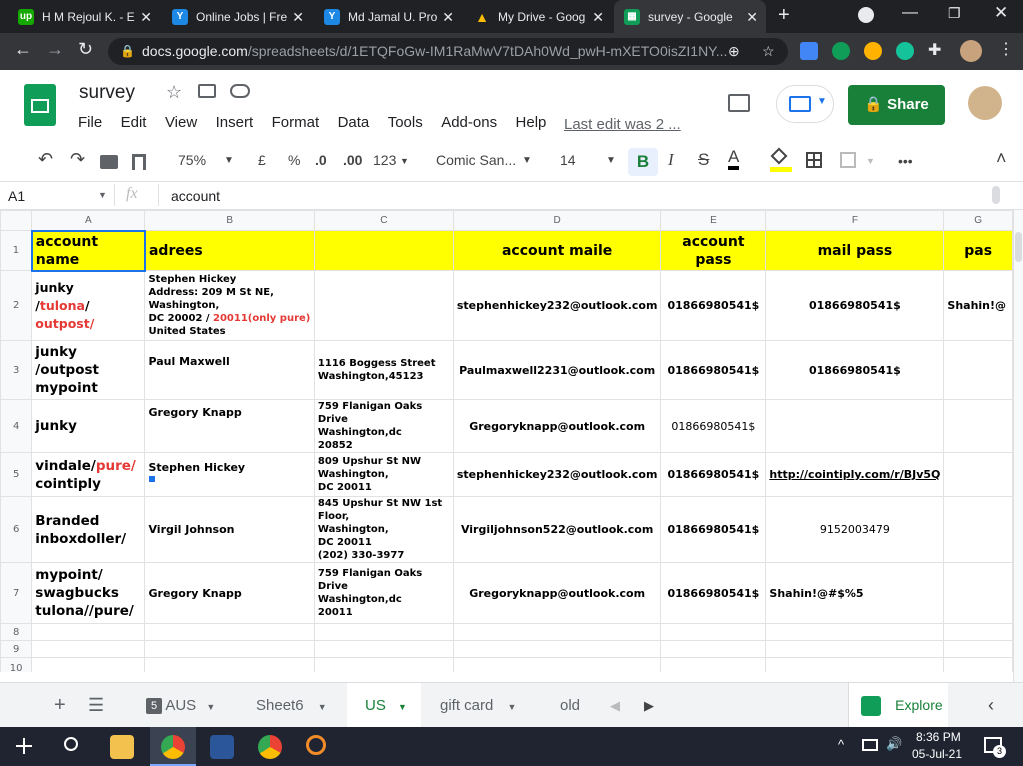 Image resolution: width=1023 pixels, height=766 pixels. Describe the element at coordinates (896, 105) in the screenshot. I see `share-button: 🔒 Share` at that location.